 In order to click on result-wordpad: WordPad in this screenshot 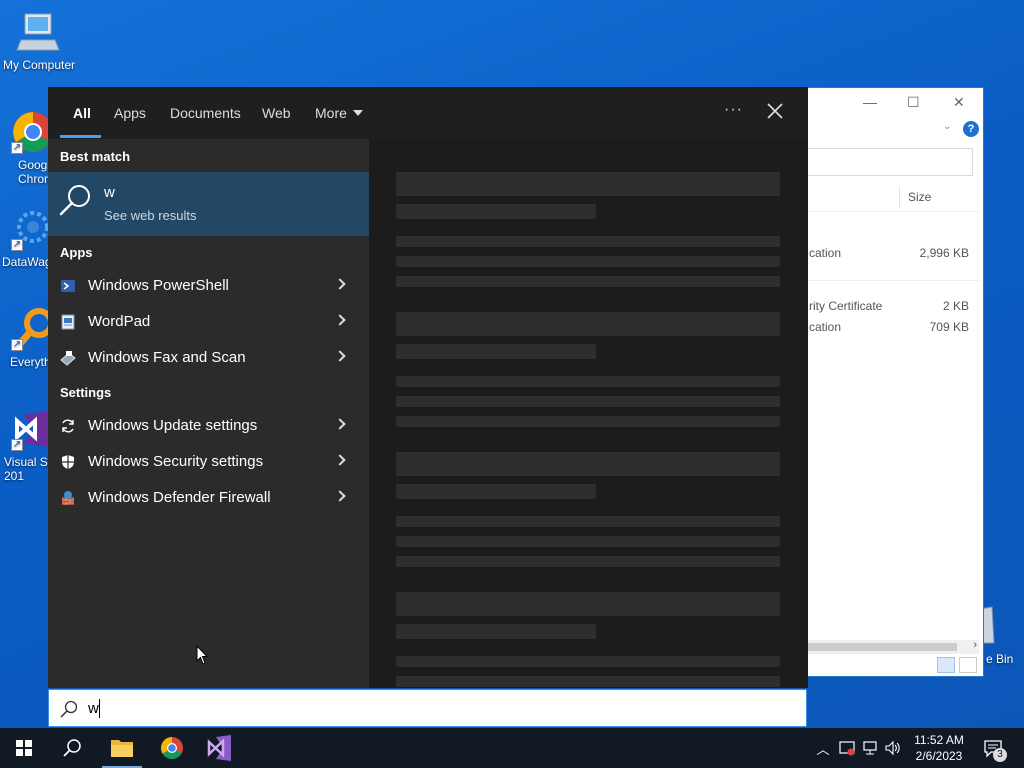, I will do `click(208, 322)`.